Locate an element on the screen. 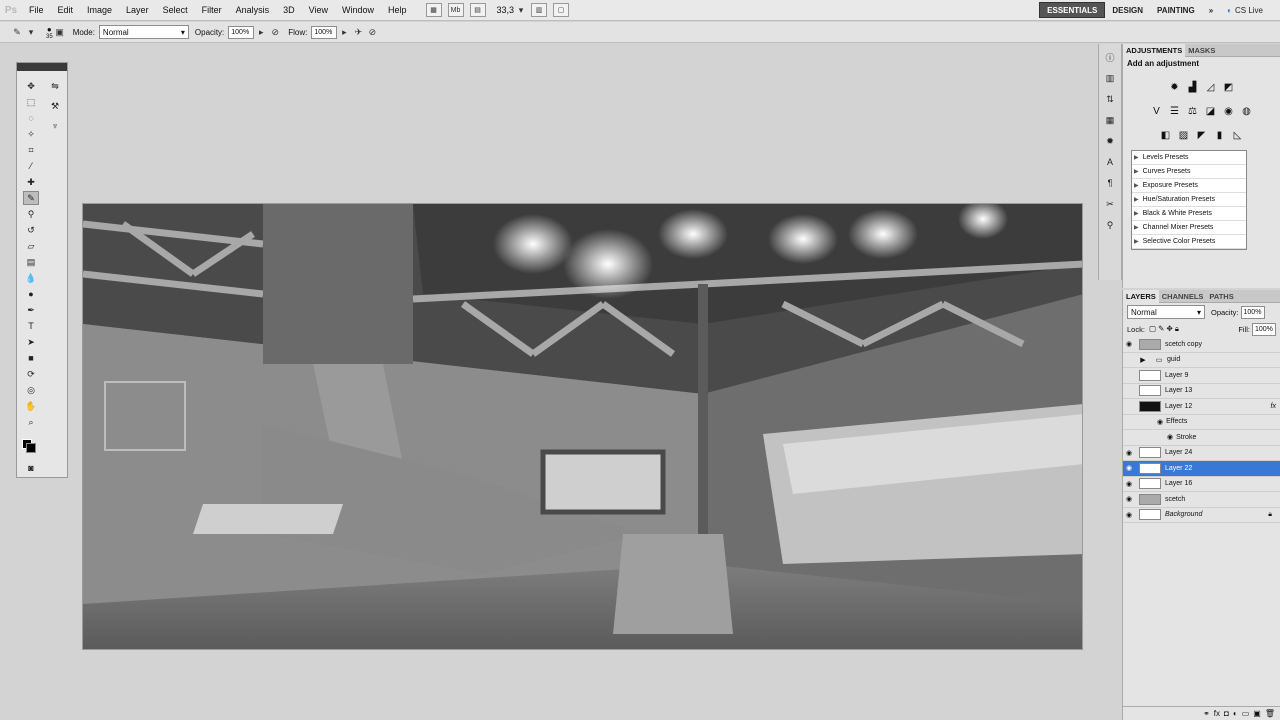 This screenshot has width=1280, height=720. paragraph-icon: ¶ is located at coordinates (1110, 183).